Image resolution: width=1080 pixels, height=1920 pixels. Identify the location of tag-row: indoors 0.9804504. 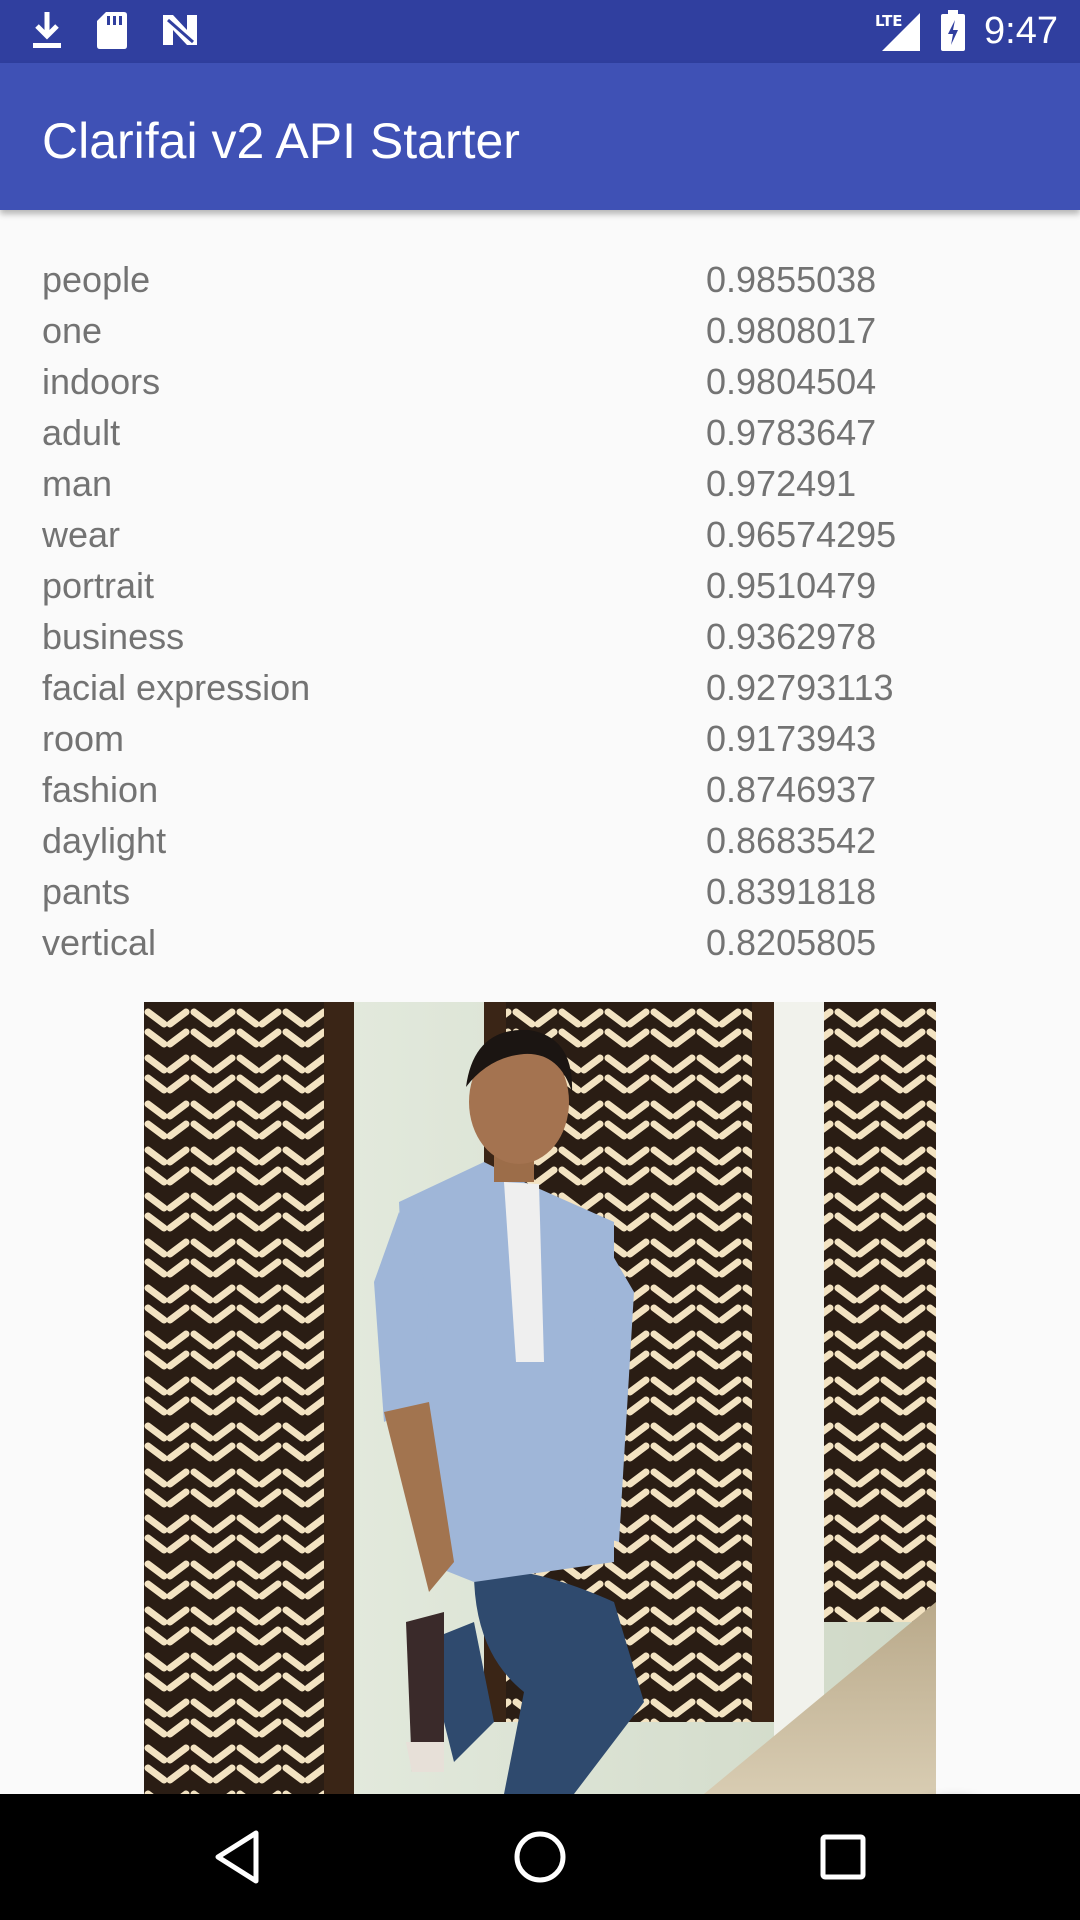
(542, 381).